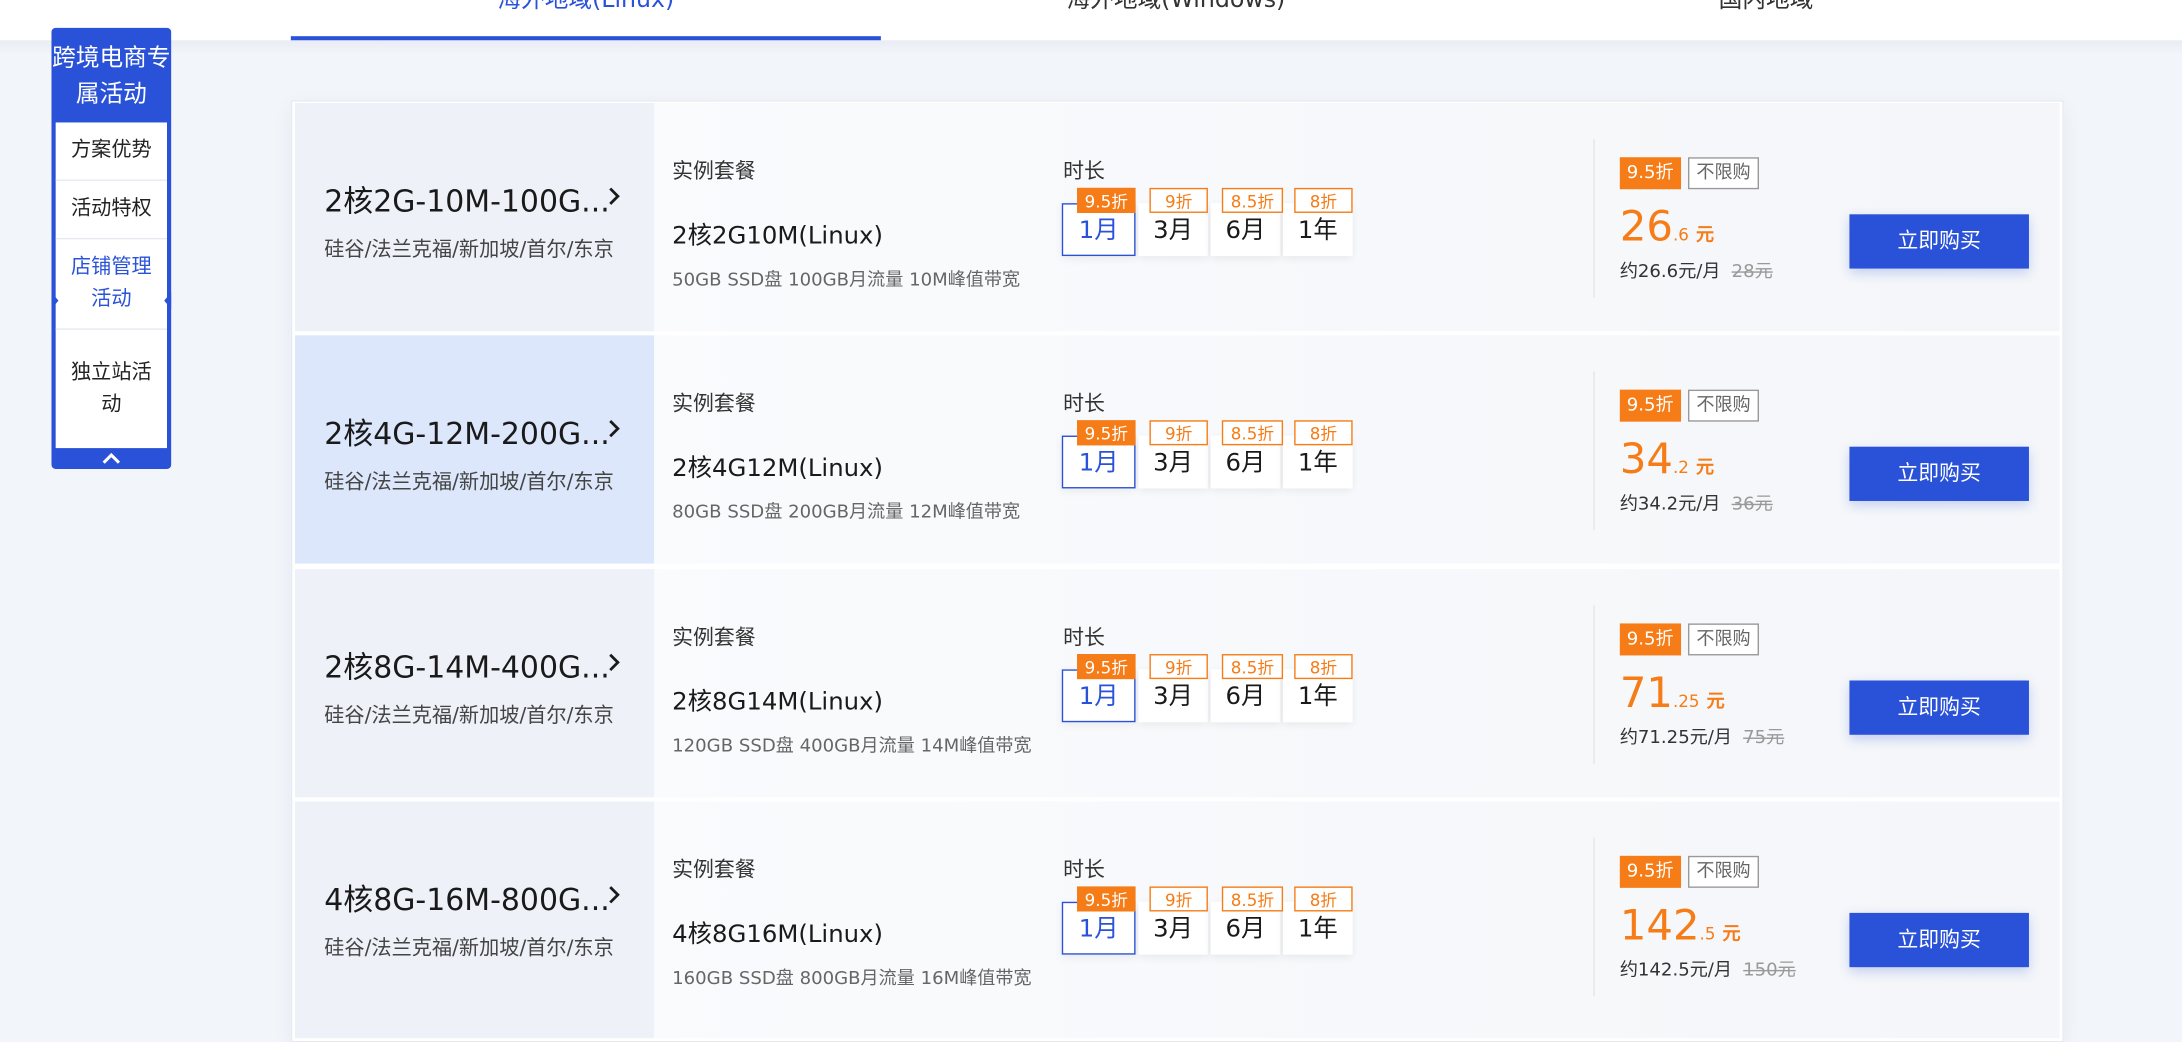  I want to click on region-tab-bar: 海外地域(Linux) 海外地域(Windows) 国内地域, so click(1091, 20).